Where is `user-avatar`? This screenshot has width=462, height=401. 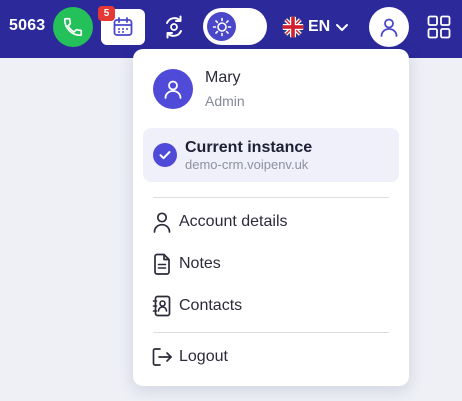 user-avatar is located at coordinates (173, 89).